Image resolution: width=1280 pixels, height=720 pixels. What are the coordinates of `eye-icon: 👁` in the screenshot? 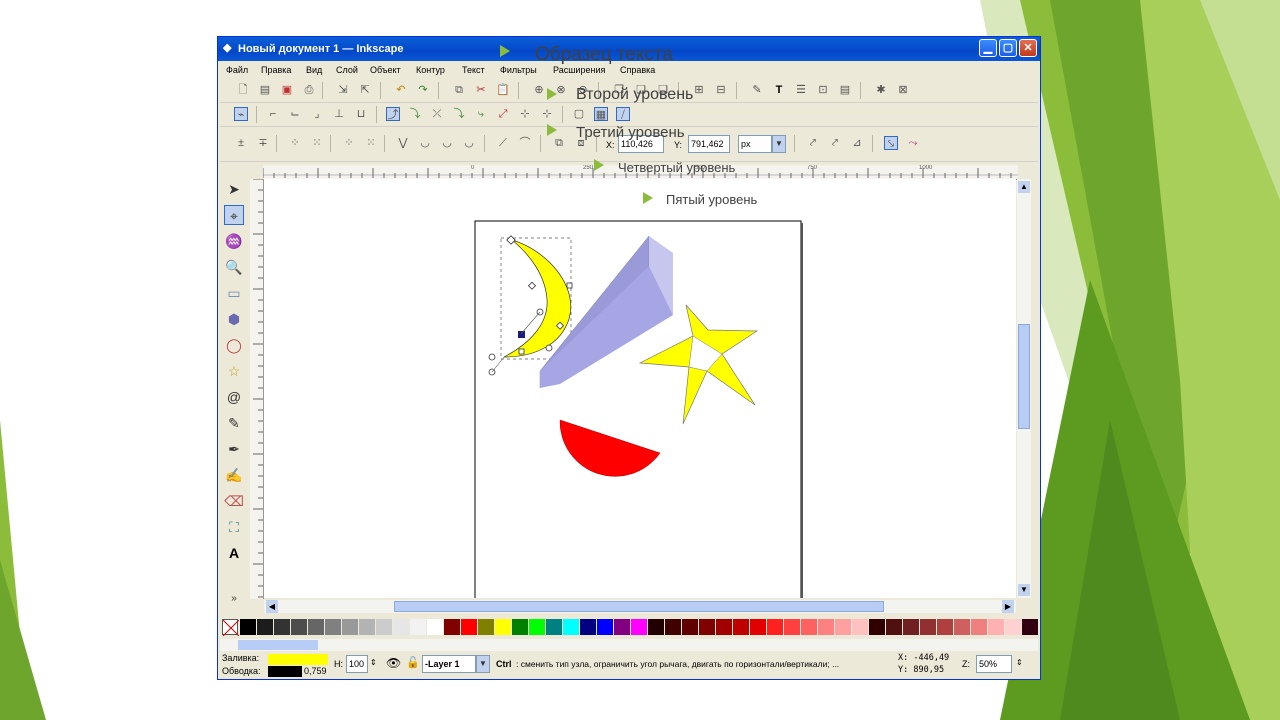 It's located at (393, 663).